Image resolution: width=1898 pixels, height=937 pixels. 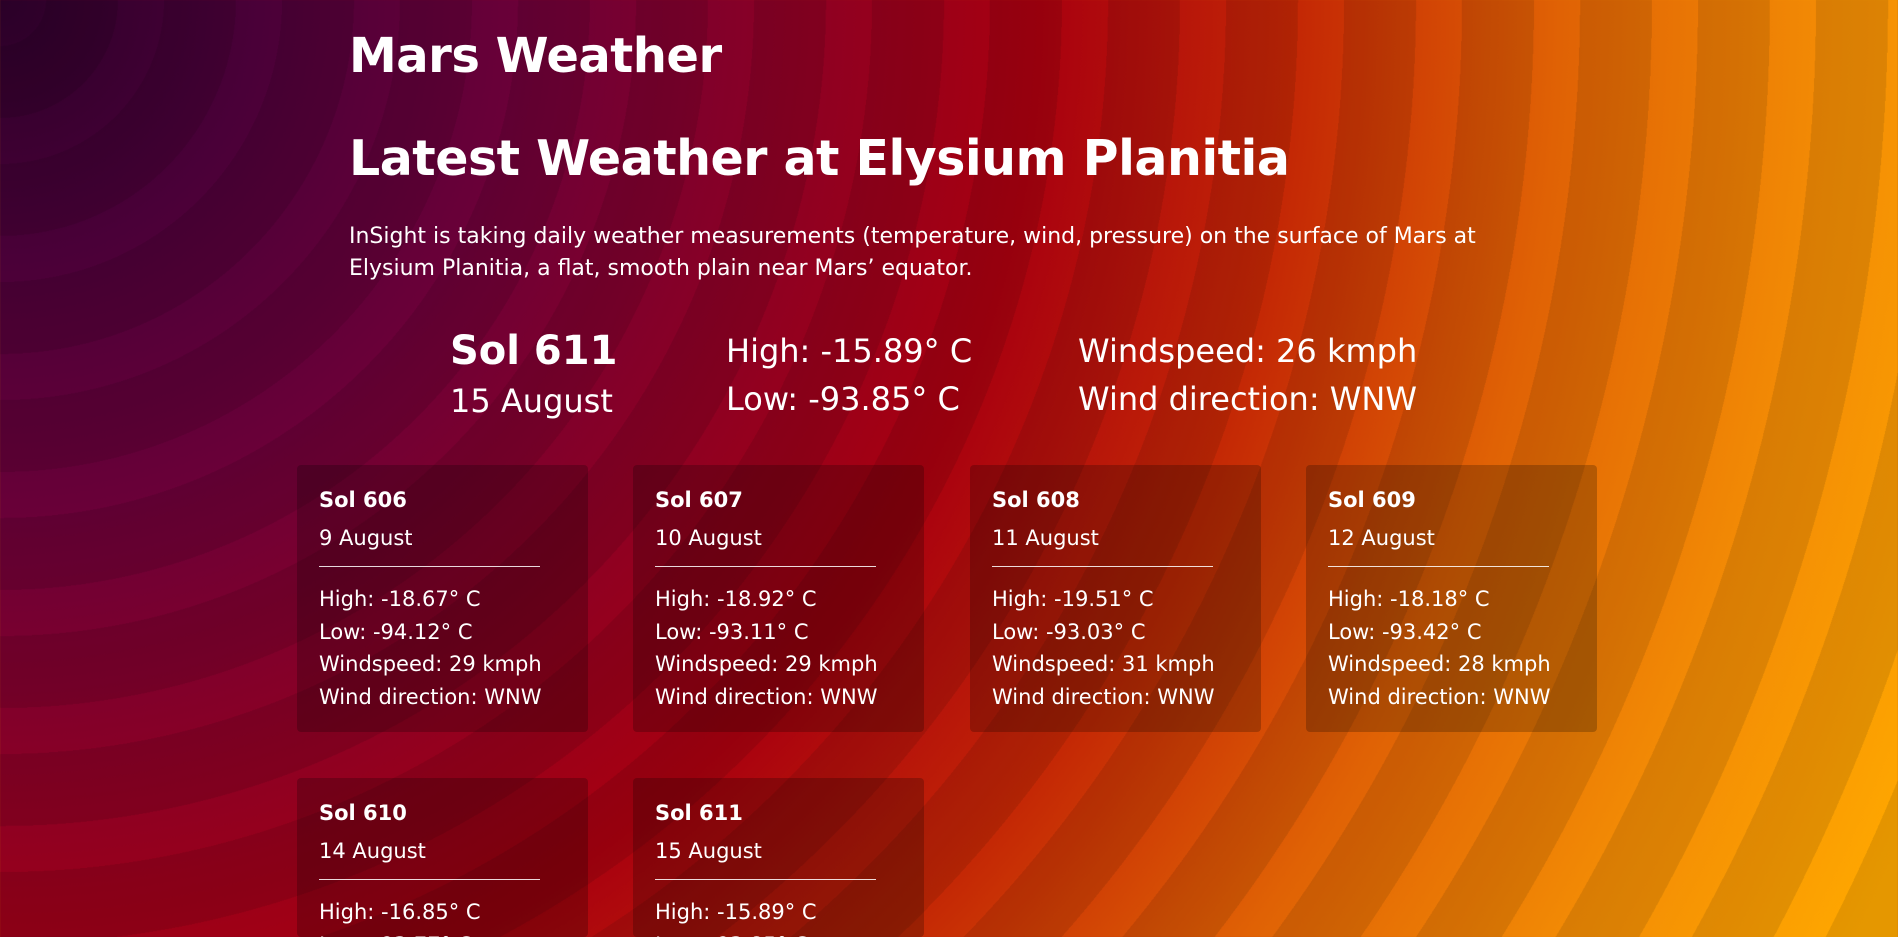 What do you see at coordinates (1247, 399) in the screenshot?
I see `current-wind-direction: Wind direction: WNW` at bounding box center [1247, 399].